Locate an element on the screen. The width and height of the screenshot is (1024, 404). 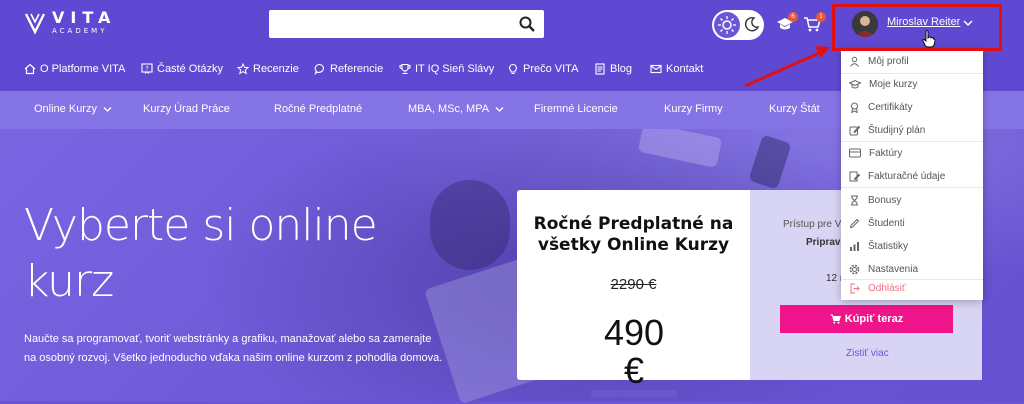
trophy-icon is located at coordinates (405, 69).